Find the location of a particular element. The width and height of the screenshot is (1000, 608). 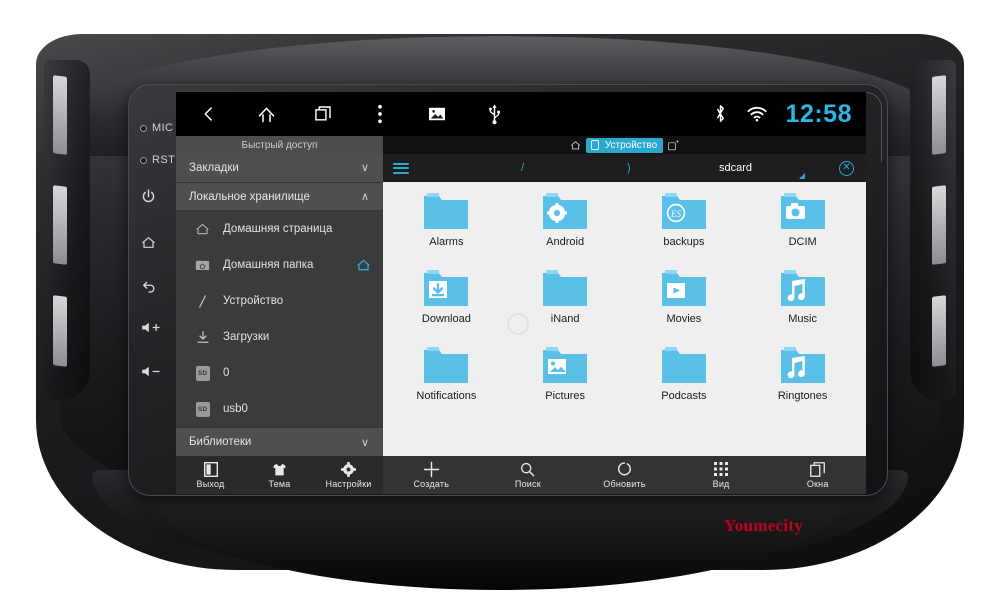

windows-icon is located at coordinates (818, 469).